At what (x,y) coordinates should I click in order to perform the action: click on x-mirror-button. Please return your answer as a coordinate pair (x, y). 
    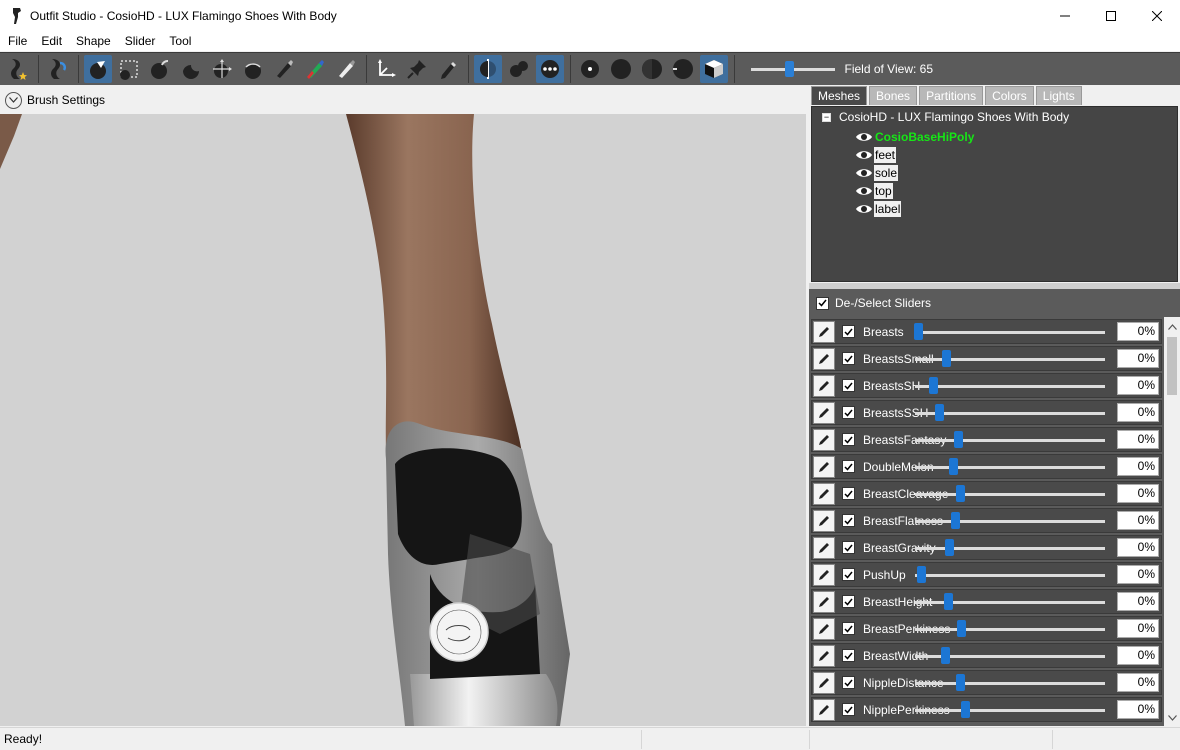
    Looking at the image, I should click on (488, 69).